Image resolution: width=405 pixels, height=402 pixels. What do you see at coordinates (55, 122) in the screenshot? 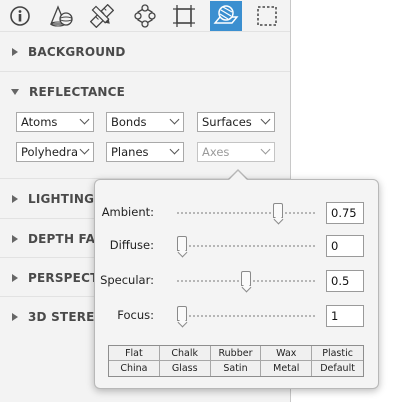
I see `atoms-dropdown: Atoms` at bounding box center [55, 122].